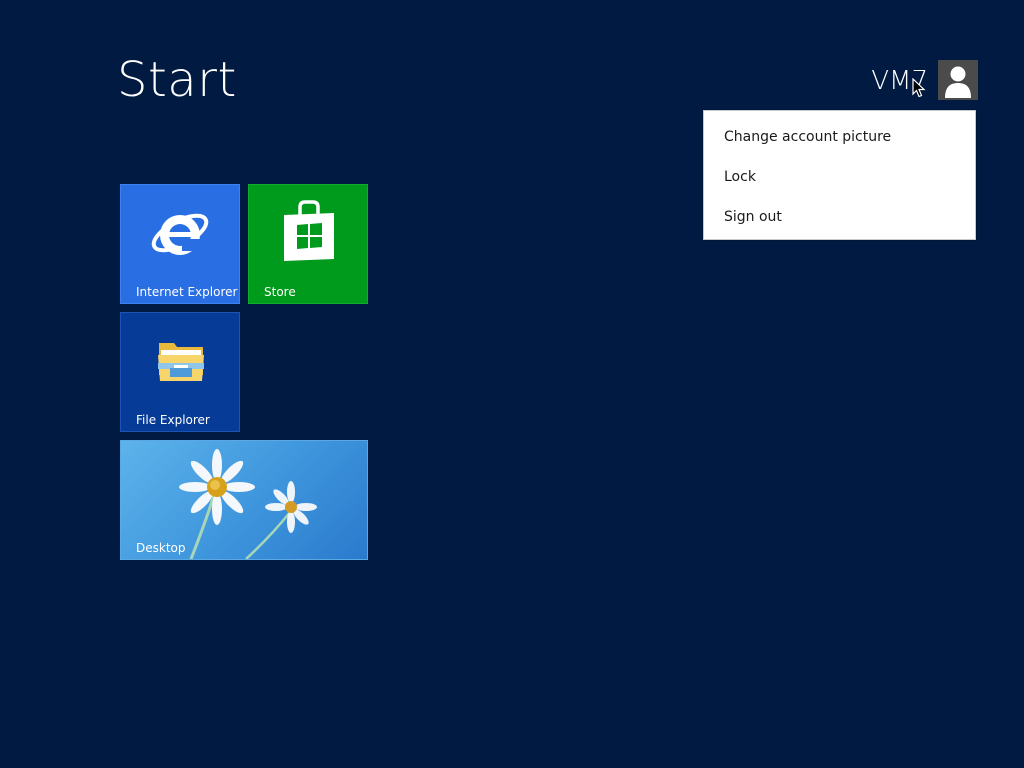 Image resolution: width=1024 pixels, height=768 pixels. I want to click on mouse-cursor-icon, so click(919, 88).